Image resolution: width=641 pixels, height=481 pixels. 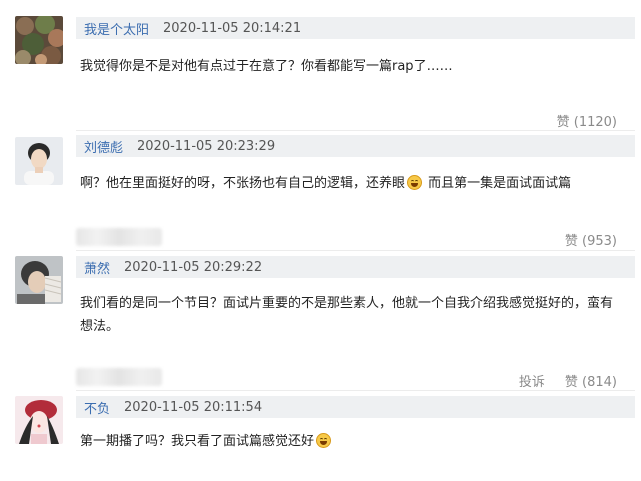 What do you see at coordinates (498, 183) in the screenshot?
I see `comment-text-part: 而且第一集是面试面试篇` at bounding box center [498, 183].